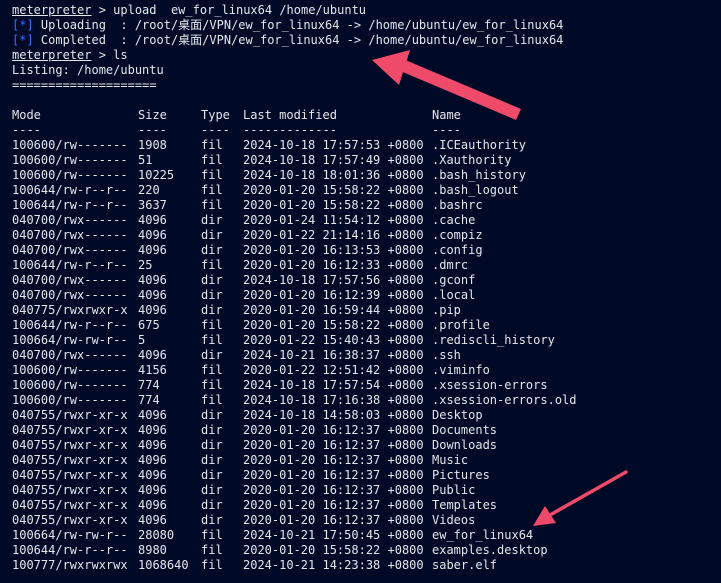  What do you see at coordinates (333, 160) in the screenshot?
I see `cell-modified: 2024-10-18 17:57:49 +0800` at bounding box center [333, 160].